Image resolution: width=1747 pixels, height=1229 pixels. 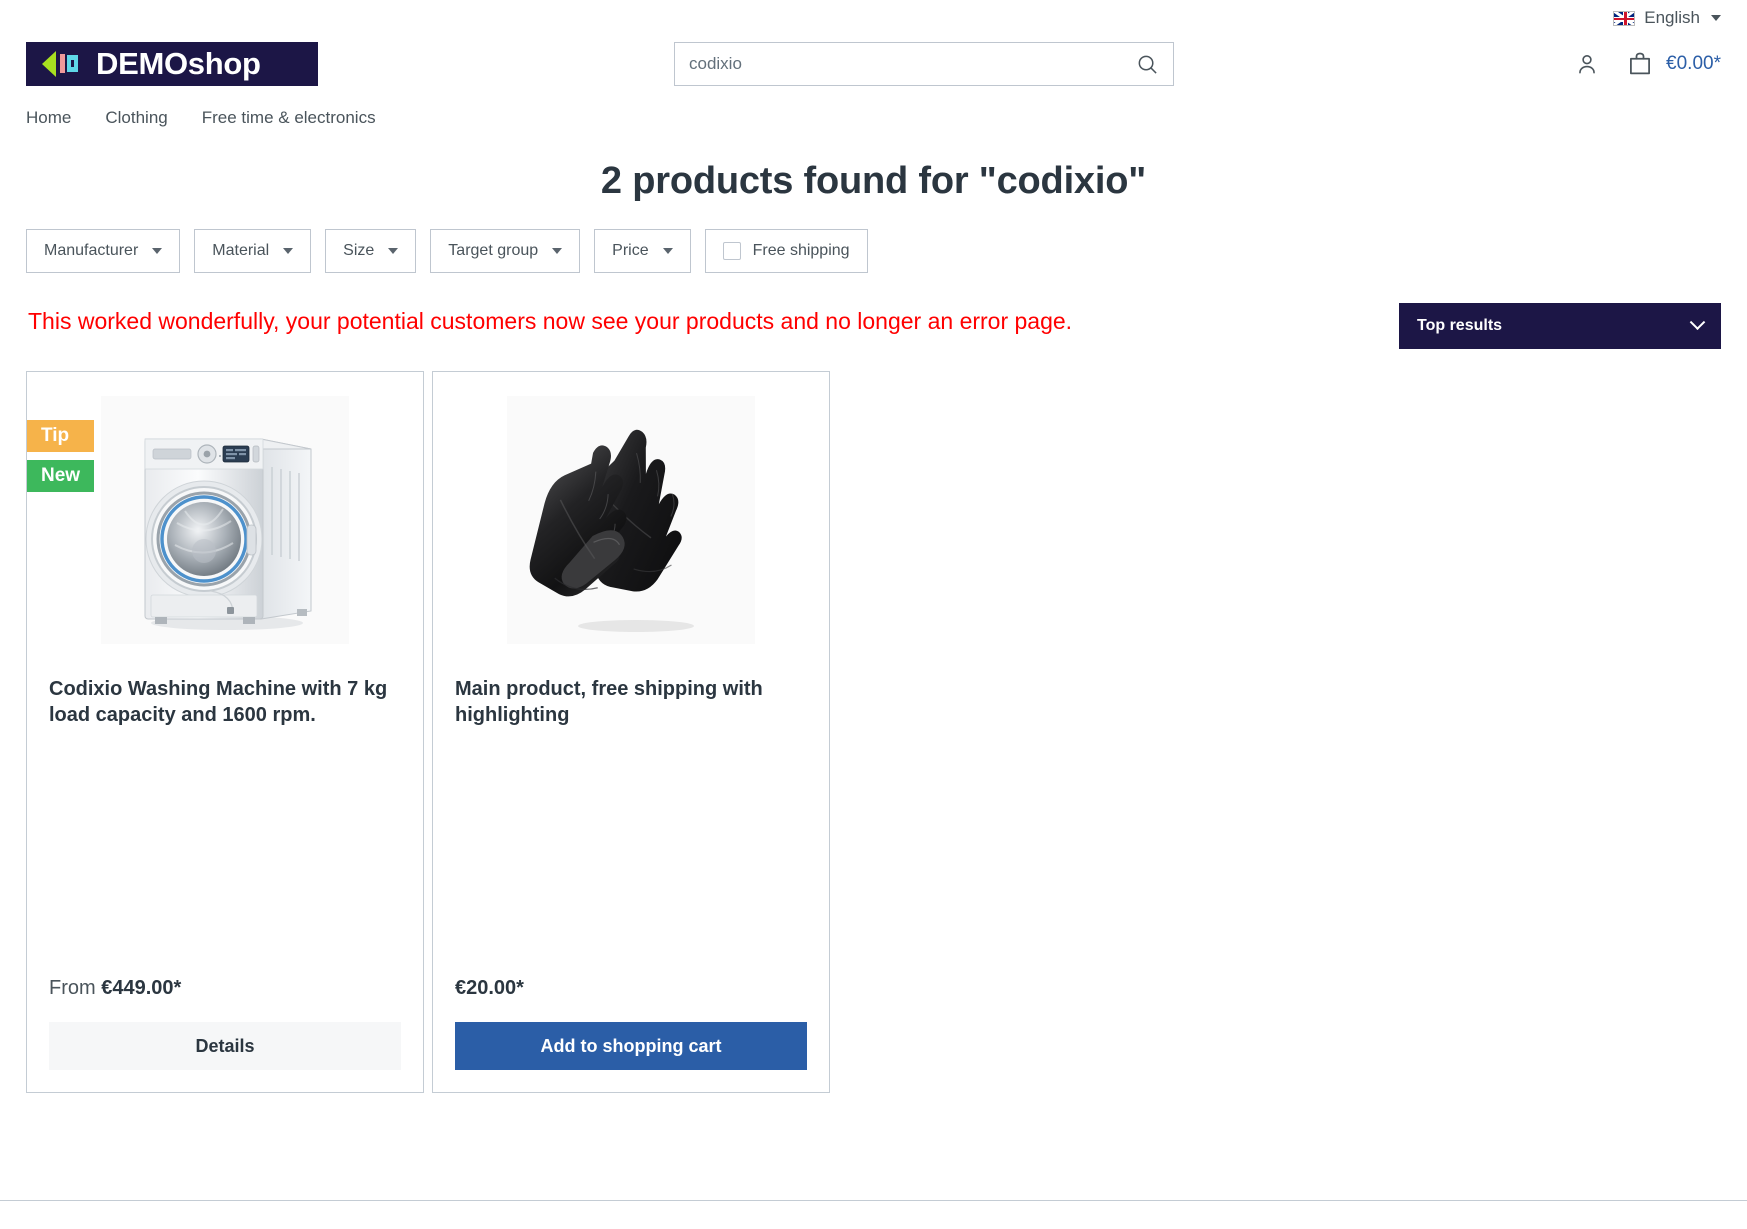 I want to click on search-box, so click(x=924, y=64).